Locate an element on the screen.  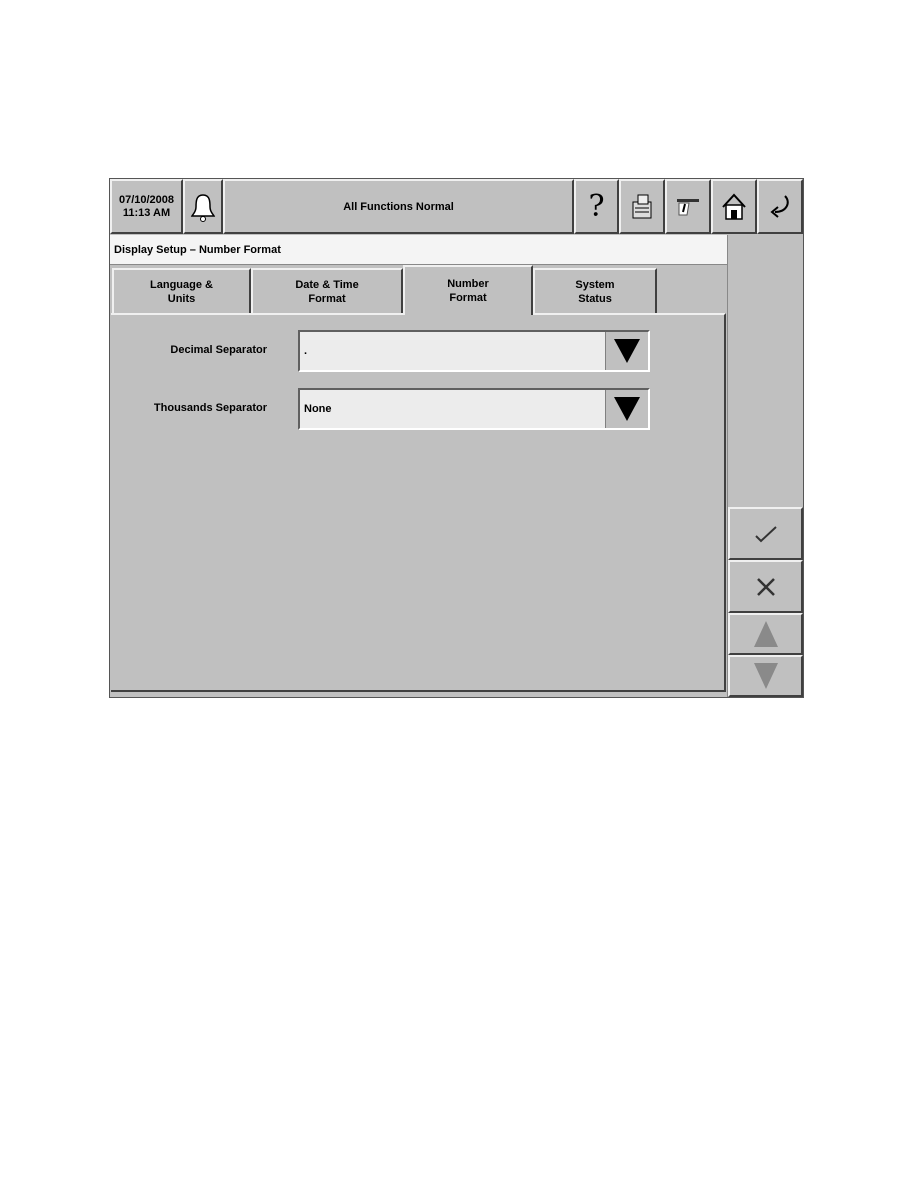
bell-icon is located at coordinates (203, 207).